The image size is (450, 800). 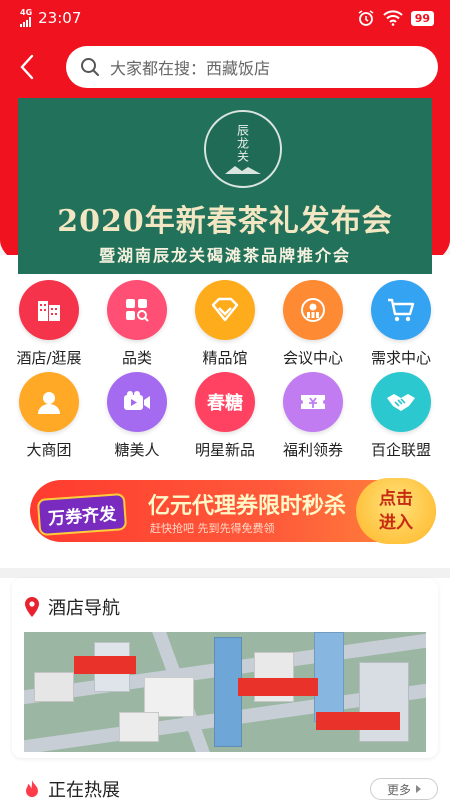 What do you see at coordinates (313, 402) in the screenshot?
I see `coupon-icon` at bounding box center [313, 402].